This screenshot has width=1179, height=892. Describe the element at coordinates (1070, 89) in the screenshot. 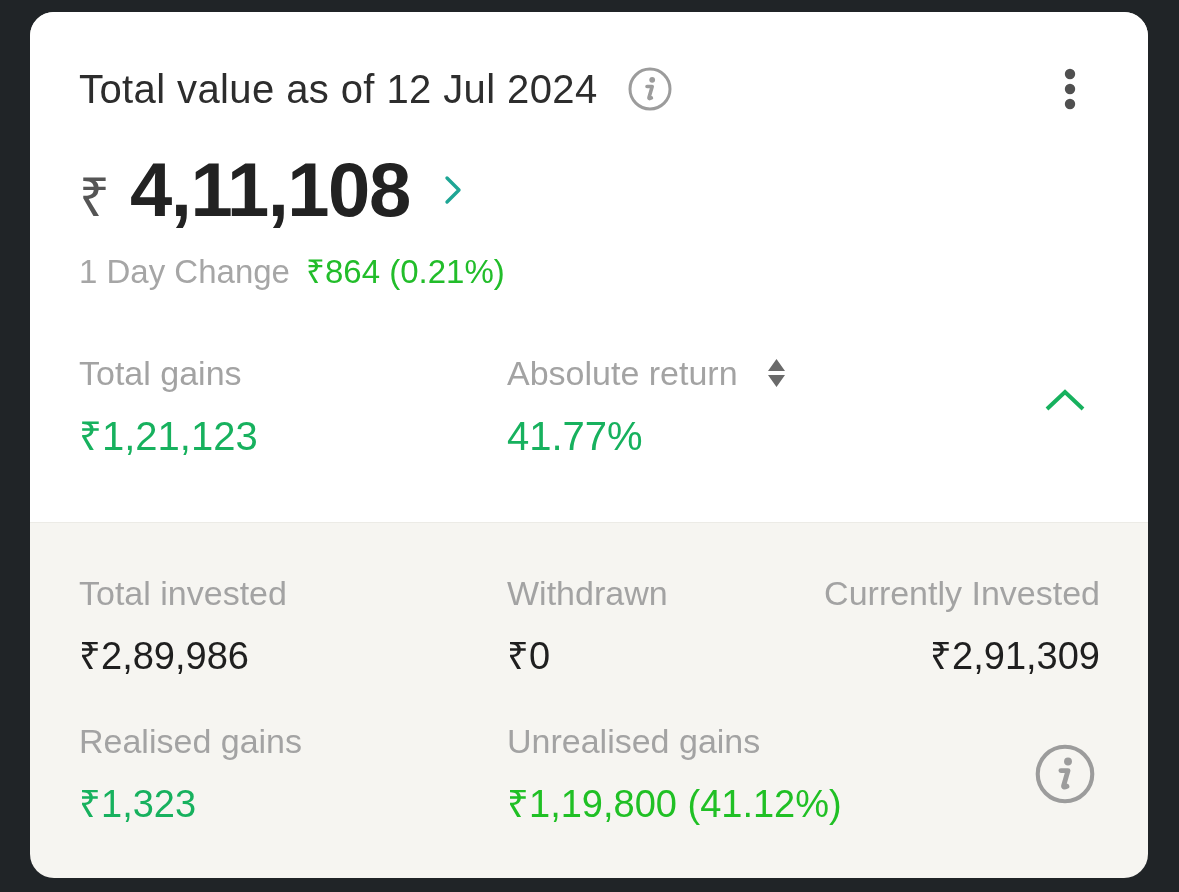

I see `more-options-icon` at that location.